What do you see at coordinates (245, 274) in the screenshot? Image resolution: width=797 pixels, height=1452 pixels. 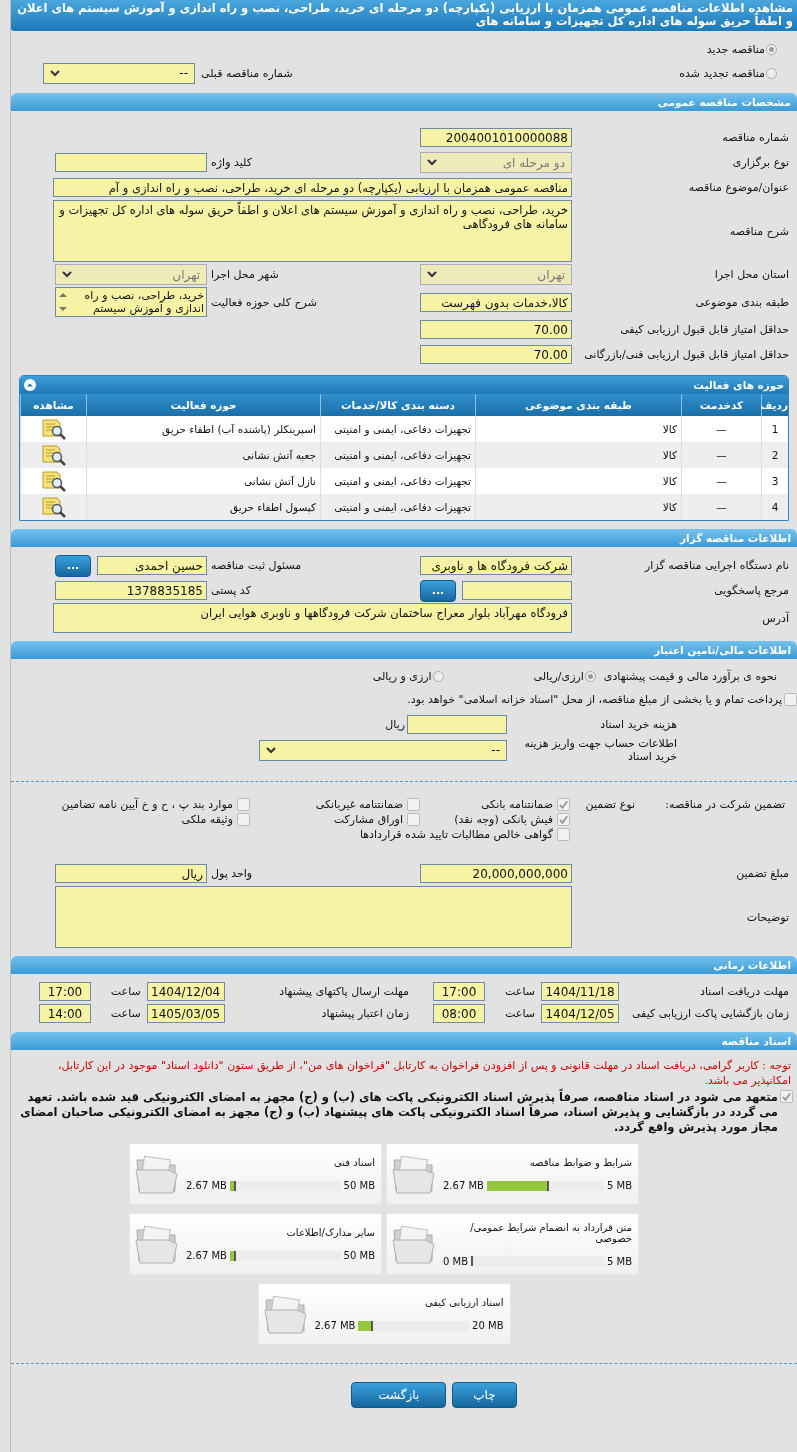 I see `field-label: شهر محل اجرا` at bounding box center [245, 274].